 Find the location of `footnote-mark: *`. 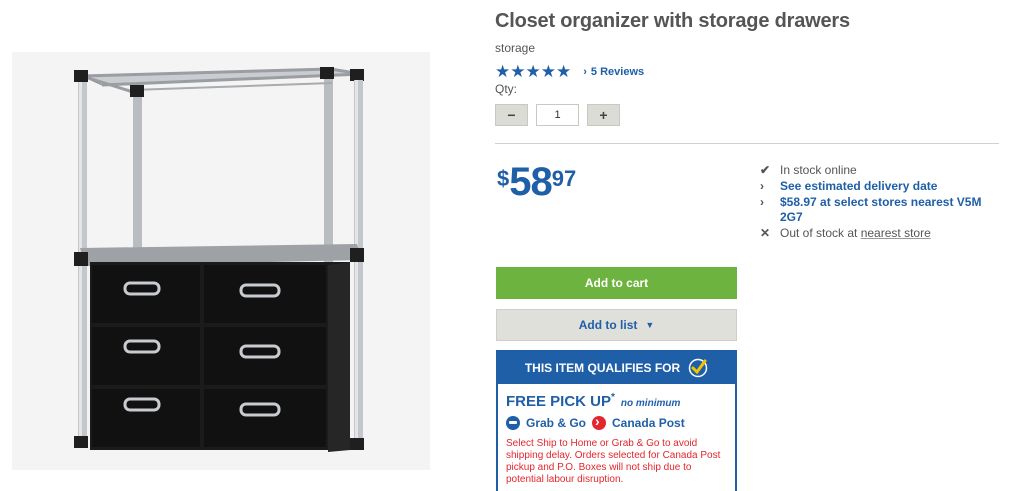

footnote-mark: * is located at coordinates (613, 397).